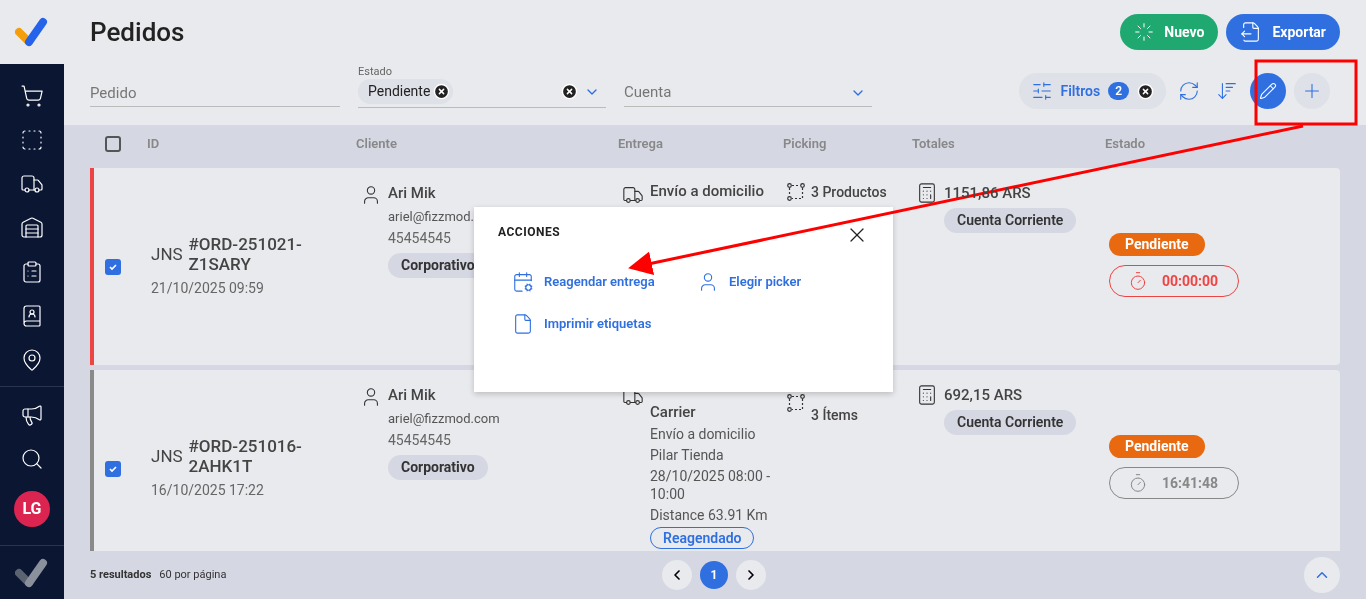 The height and width of the screenshot is (599, 1366). I want to click on document-icon, so click(523, 324).